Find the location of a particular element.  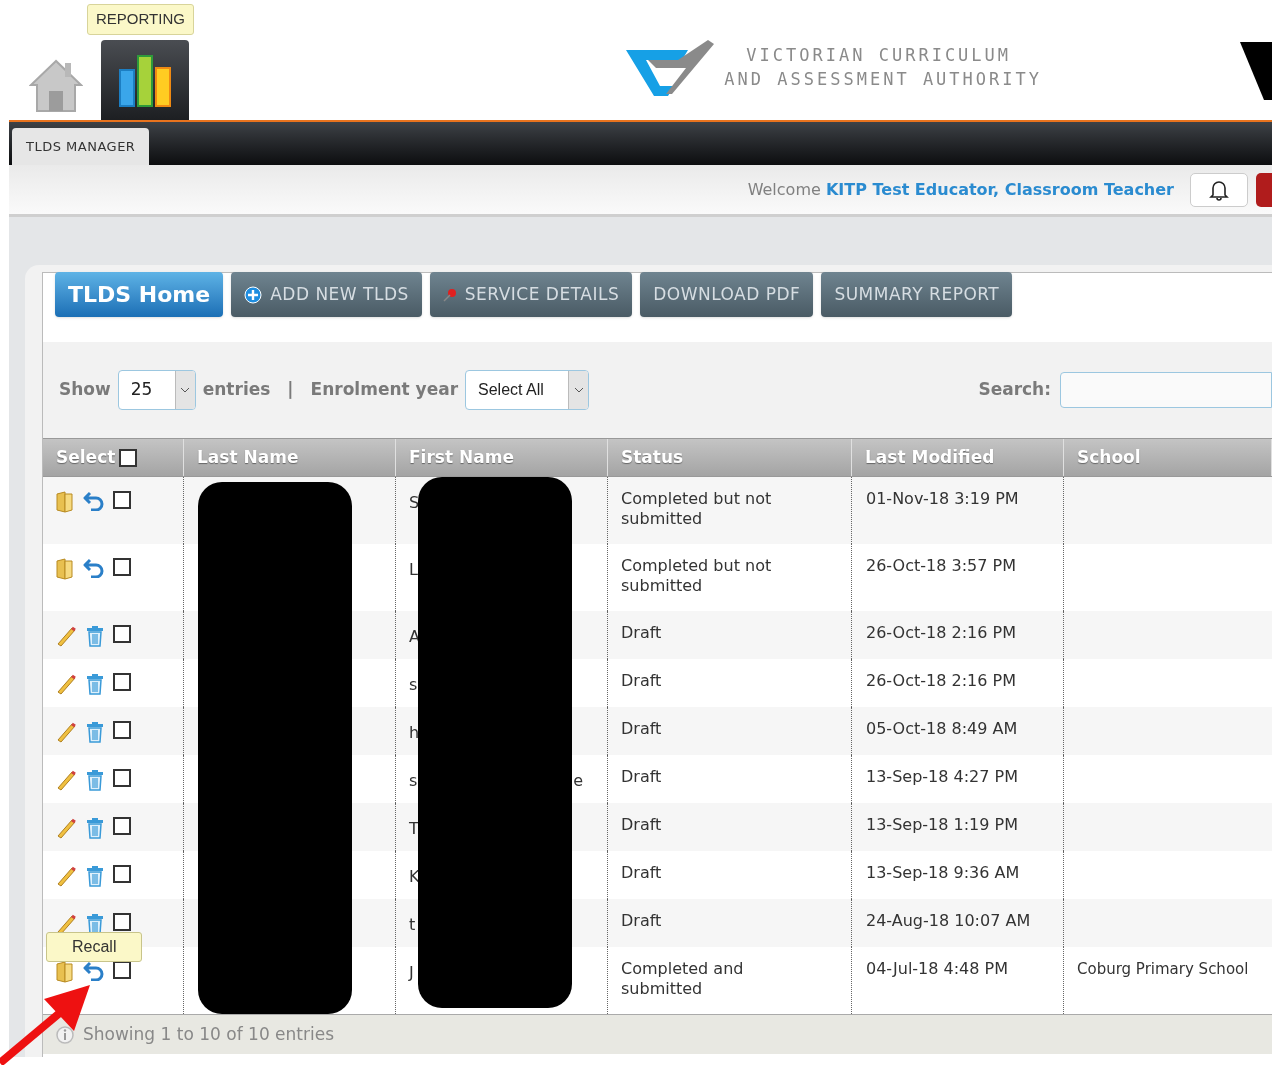

tooltip: REPORTING is located at coordinates (140, 19).